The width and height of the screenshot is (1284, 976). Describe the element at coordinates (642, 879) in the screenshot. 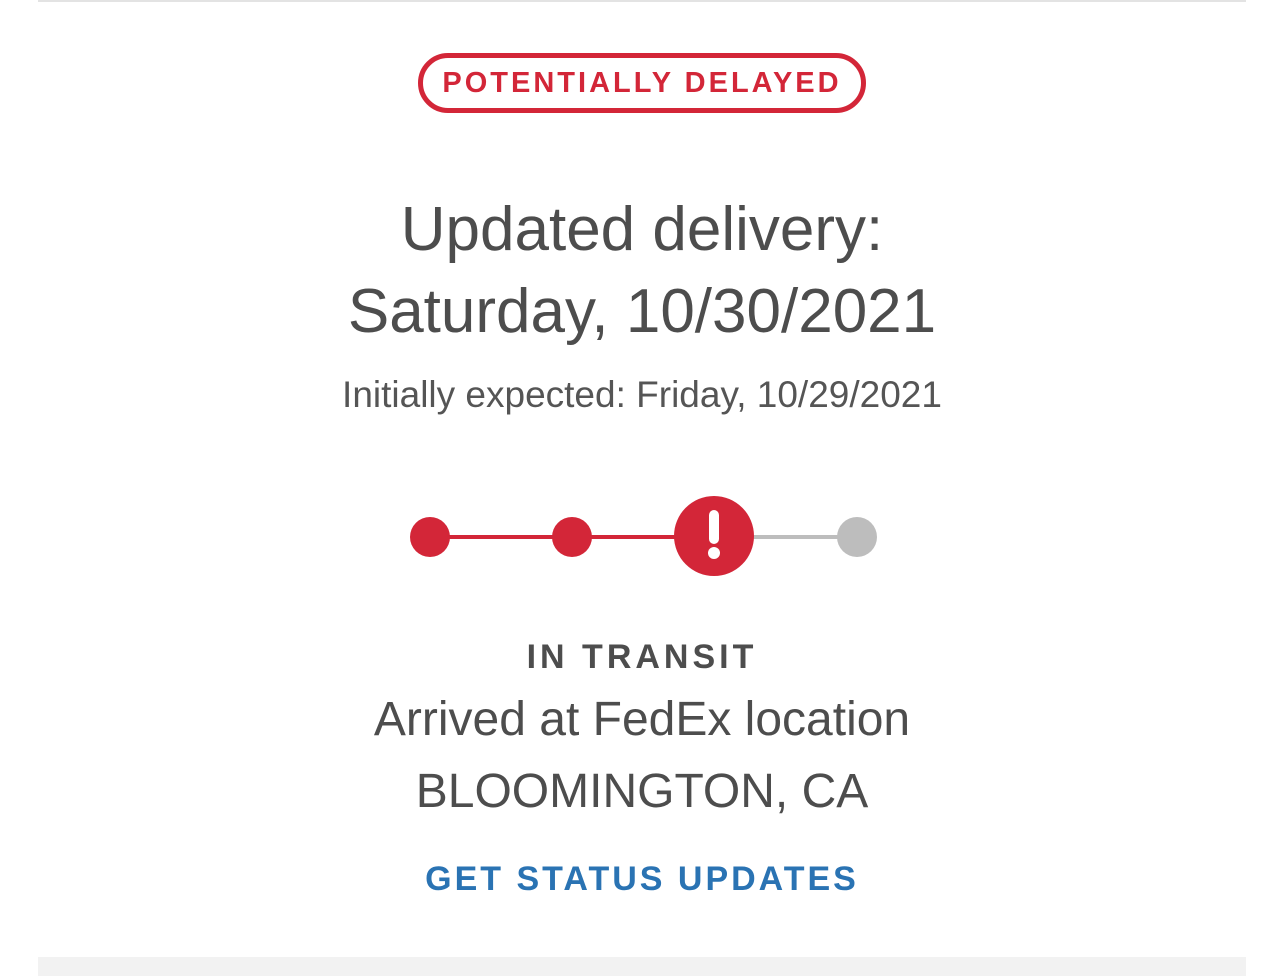

I see `get-status-updates-button: GET STATUS UPDATES` at that location.